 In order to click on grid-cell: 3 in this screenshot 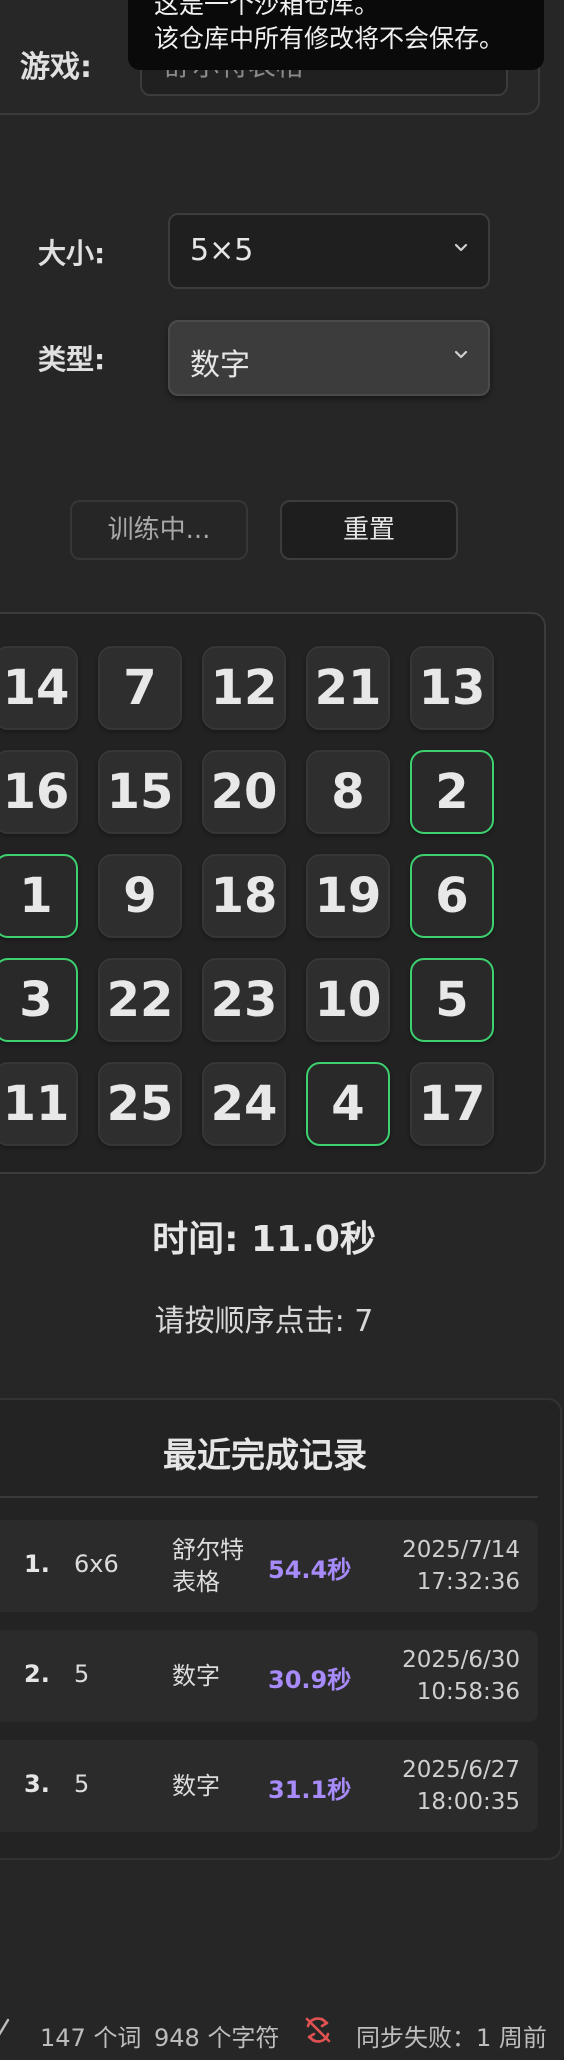, I will do `click(39, 1000)`.